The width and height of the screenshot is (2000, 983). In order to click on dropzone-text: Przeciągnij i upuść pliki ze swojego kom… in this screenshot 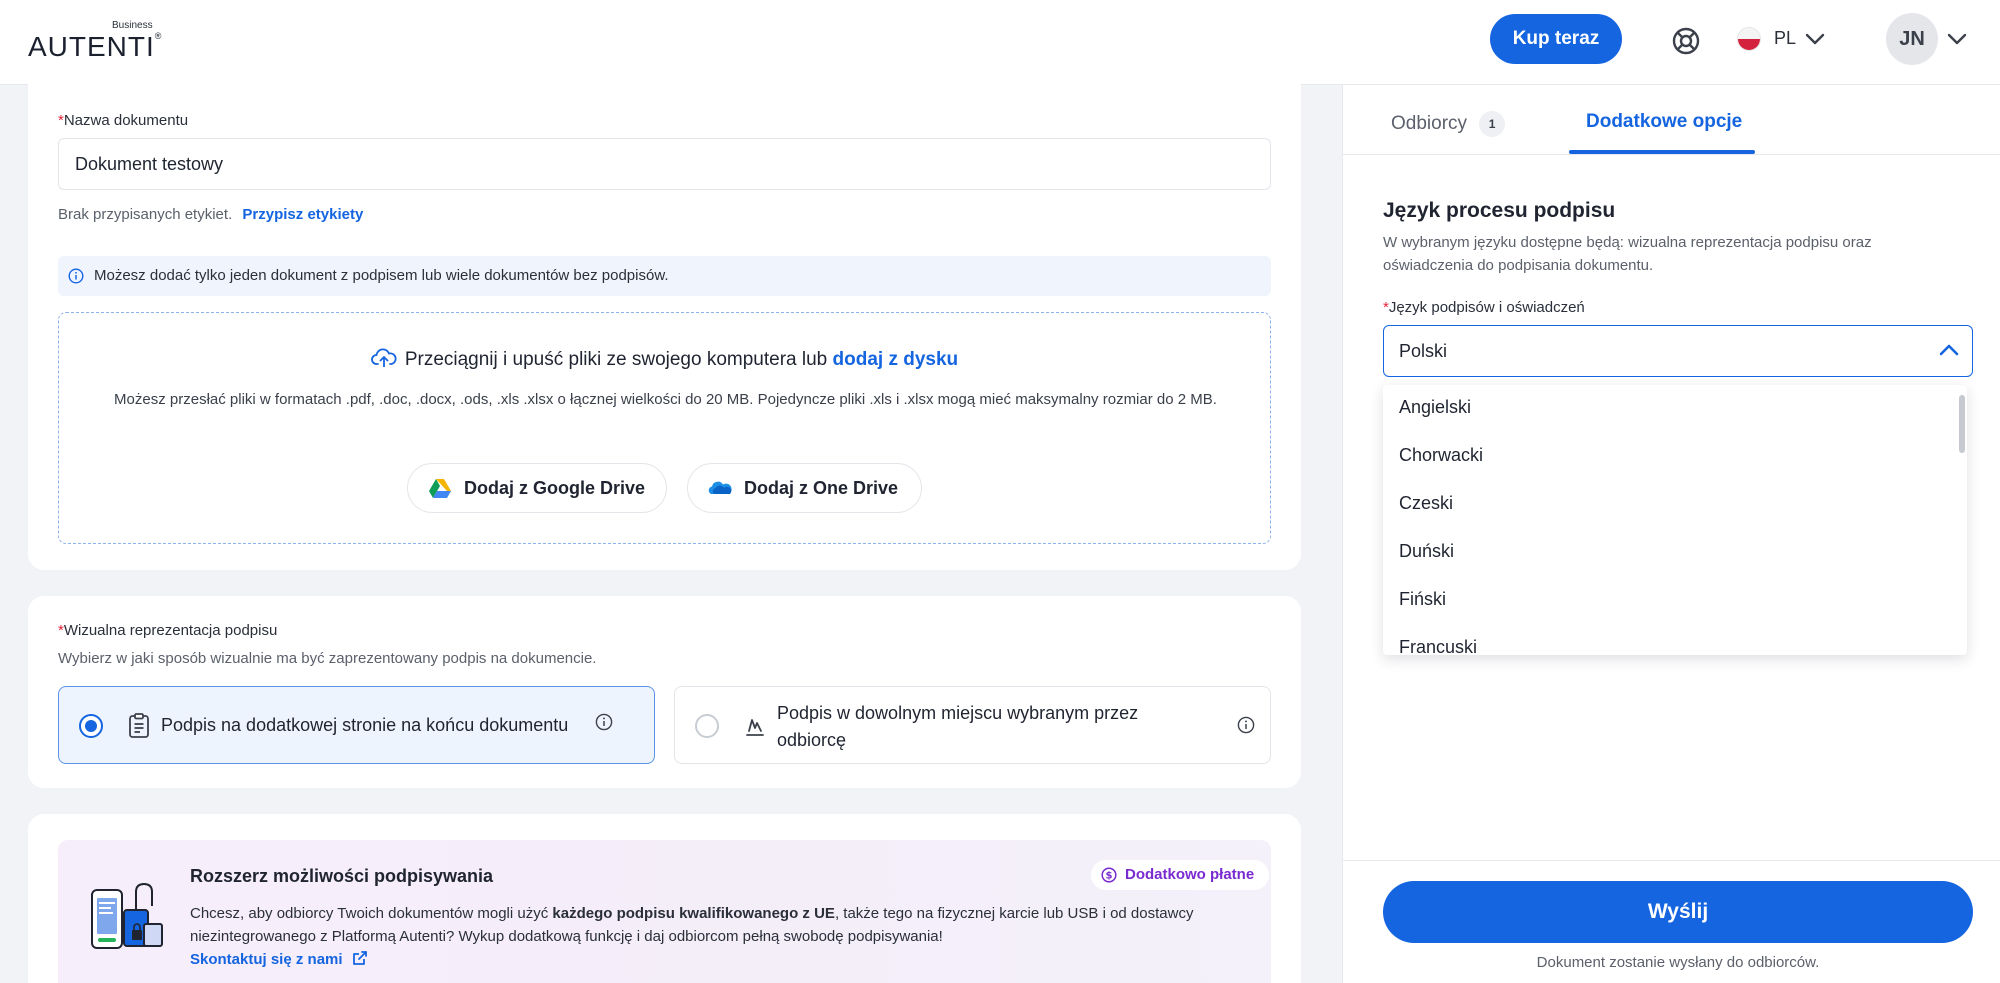, I will do `click(616, 359)`.